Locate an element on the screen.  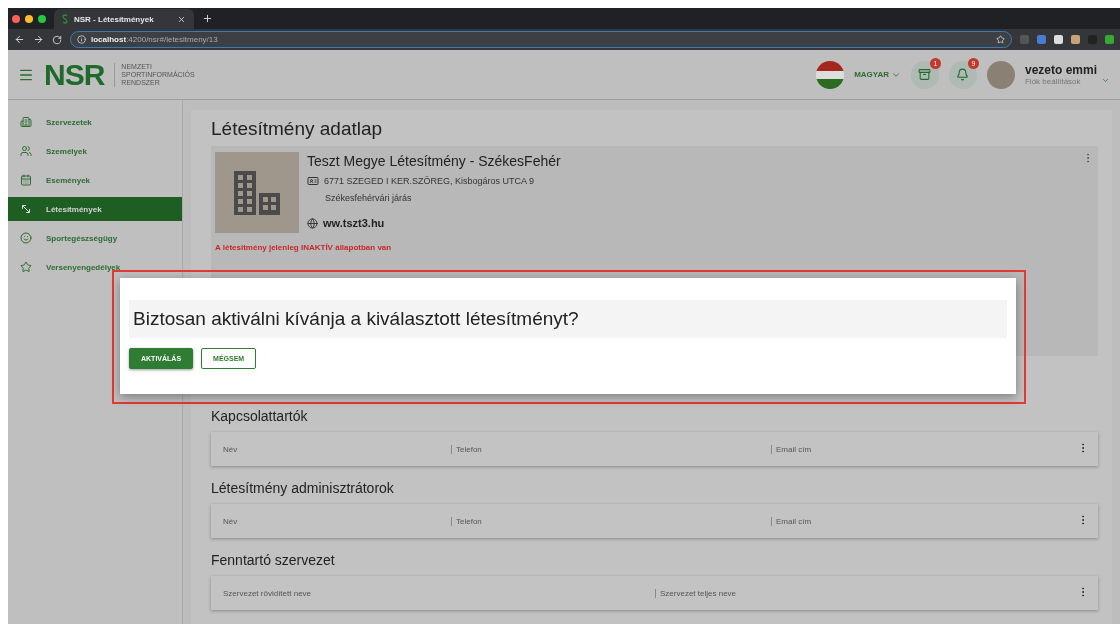
status-warning: A létesítmény jelenleg INAKTÍV állapotban van is located at coordinates (304, 247).